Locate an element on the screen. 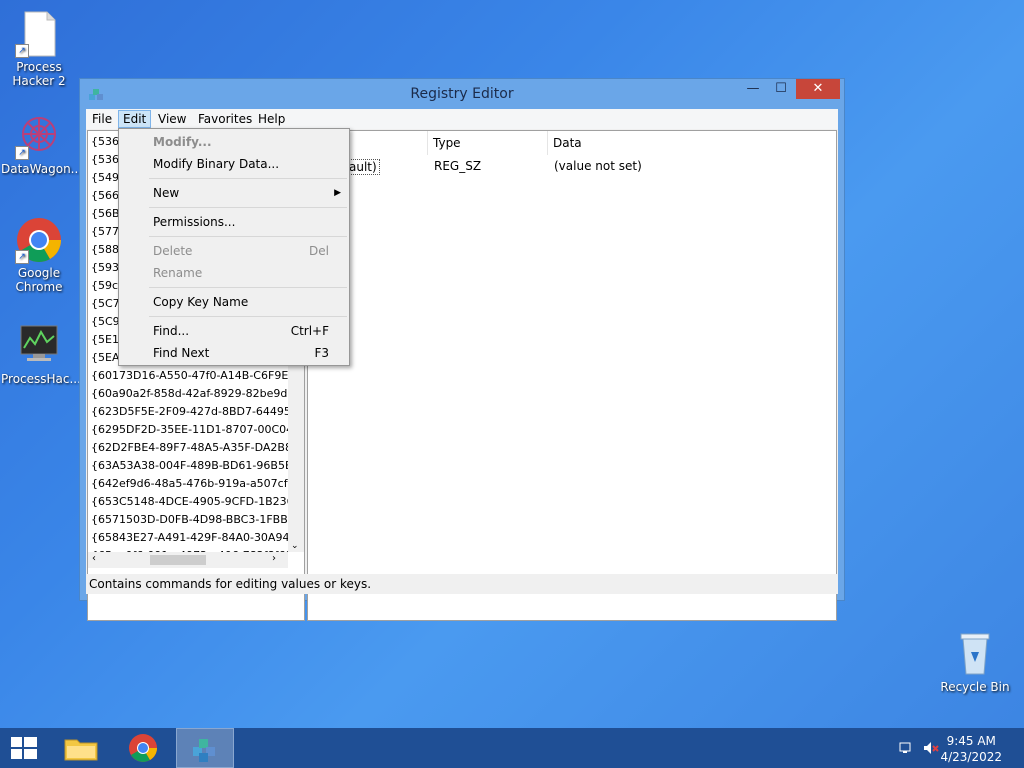 The width and height of the screenshot is (1024, 768). value-type: REG_SZ is located at coordinates (458, 166).